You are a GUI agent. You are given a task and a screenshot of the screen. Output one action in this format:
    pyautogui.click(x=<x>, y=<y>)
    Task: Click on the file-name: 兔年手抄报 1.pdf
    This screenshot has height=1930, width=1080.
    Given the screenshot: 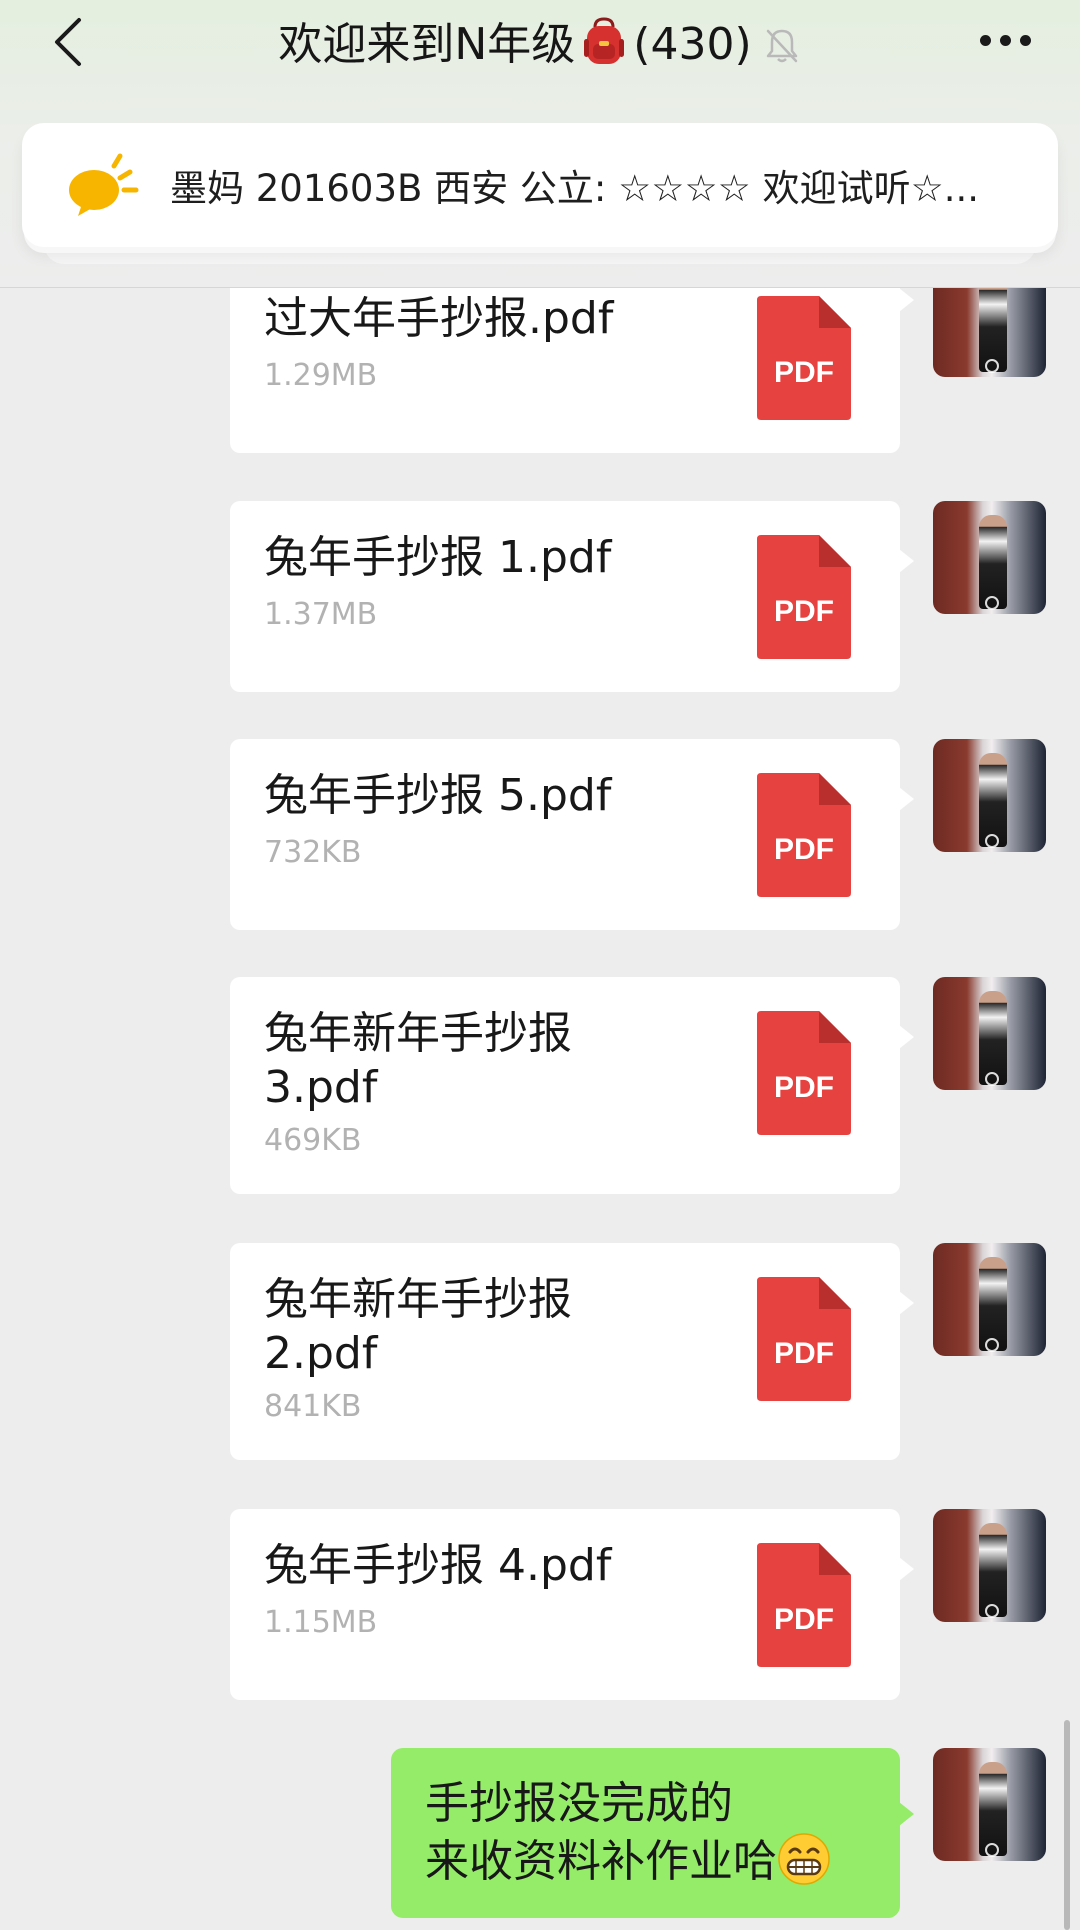 What is the action you would take?
    pyautogui.click(x=438, y=557)
    